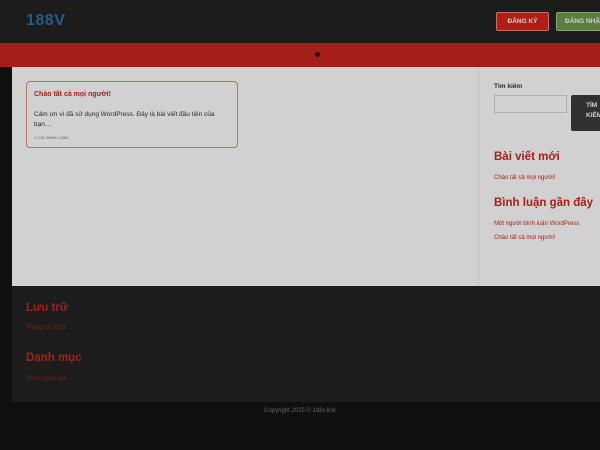  What do you see at coordinates (300, 411) in the screenshot?
I see `copyright-text: Copyright 2025 © 188v.link` at bounding box center [300, 411].